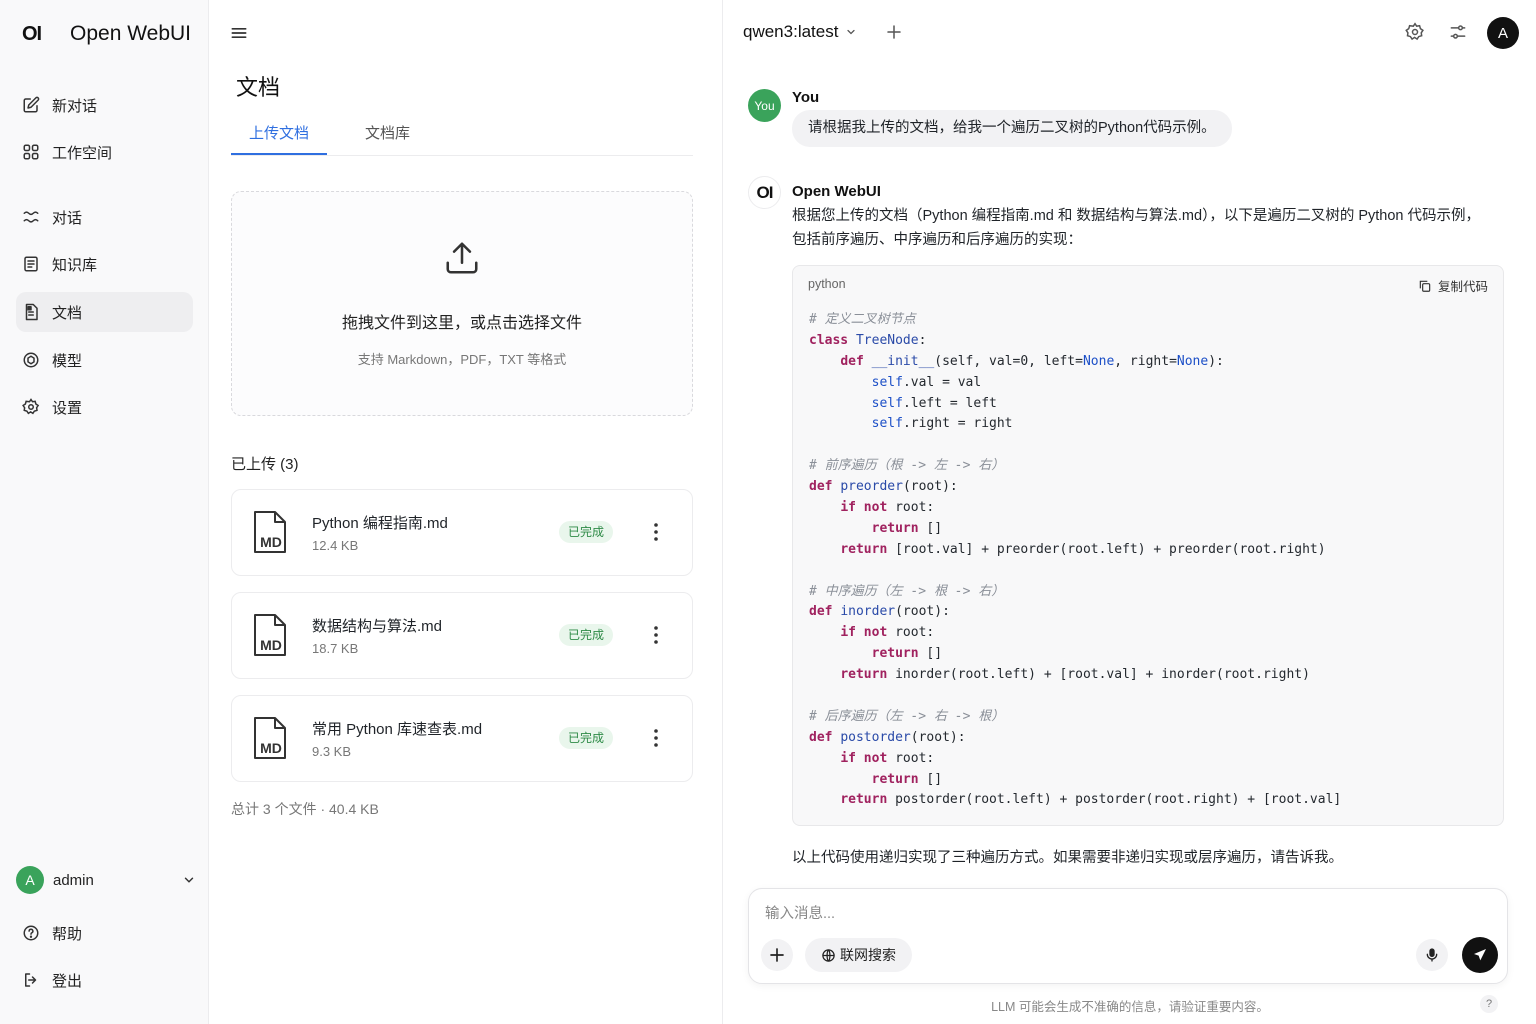 The image size is (1536, 1024). What do you see at coordinates (827, 284) in the screenshot?
I see `code-language: python` at bounding box center [827, 284].